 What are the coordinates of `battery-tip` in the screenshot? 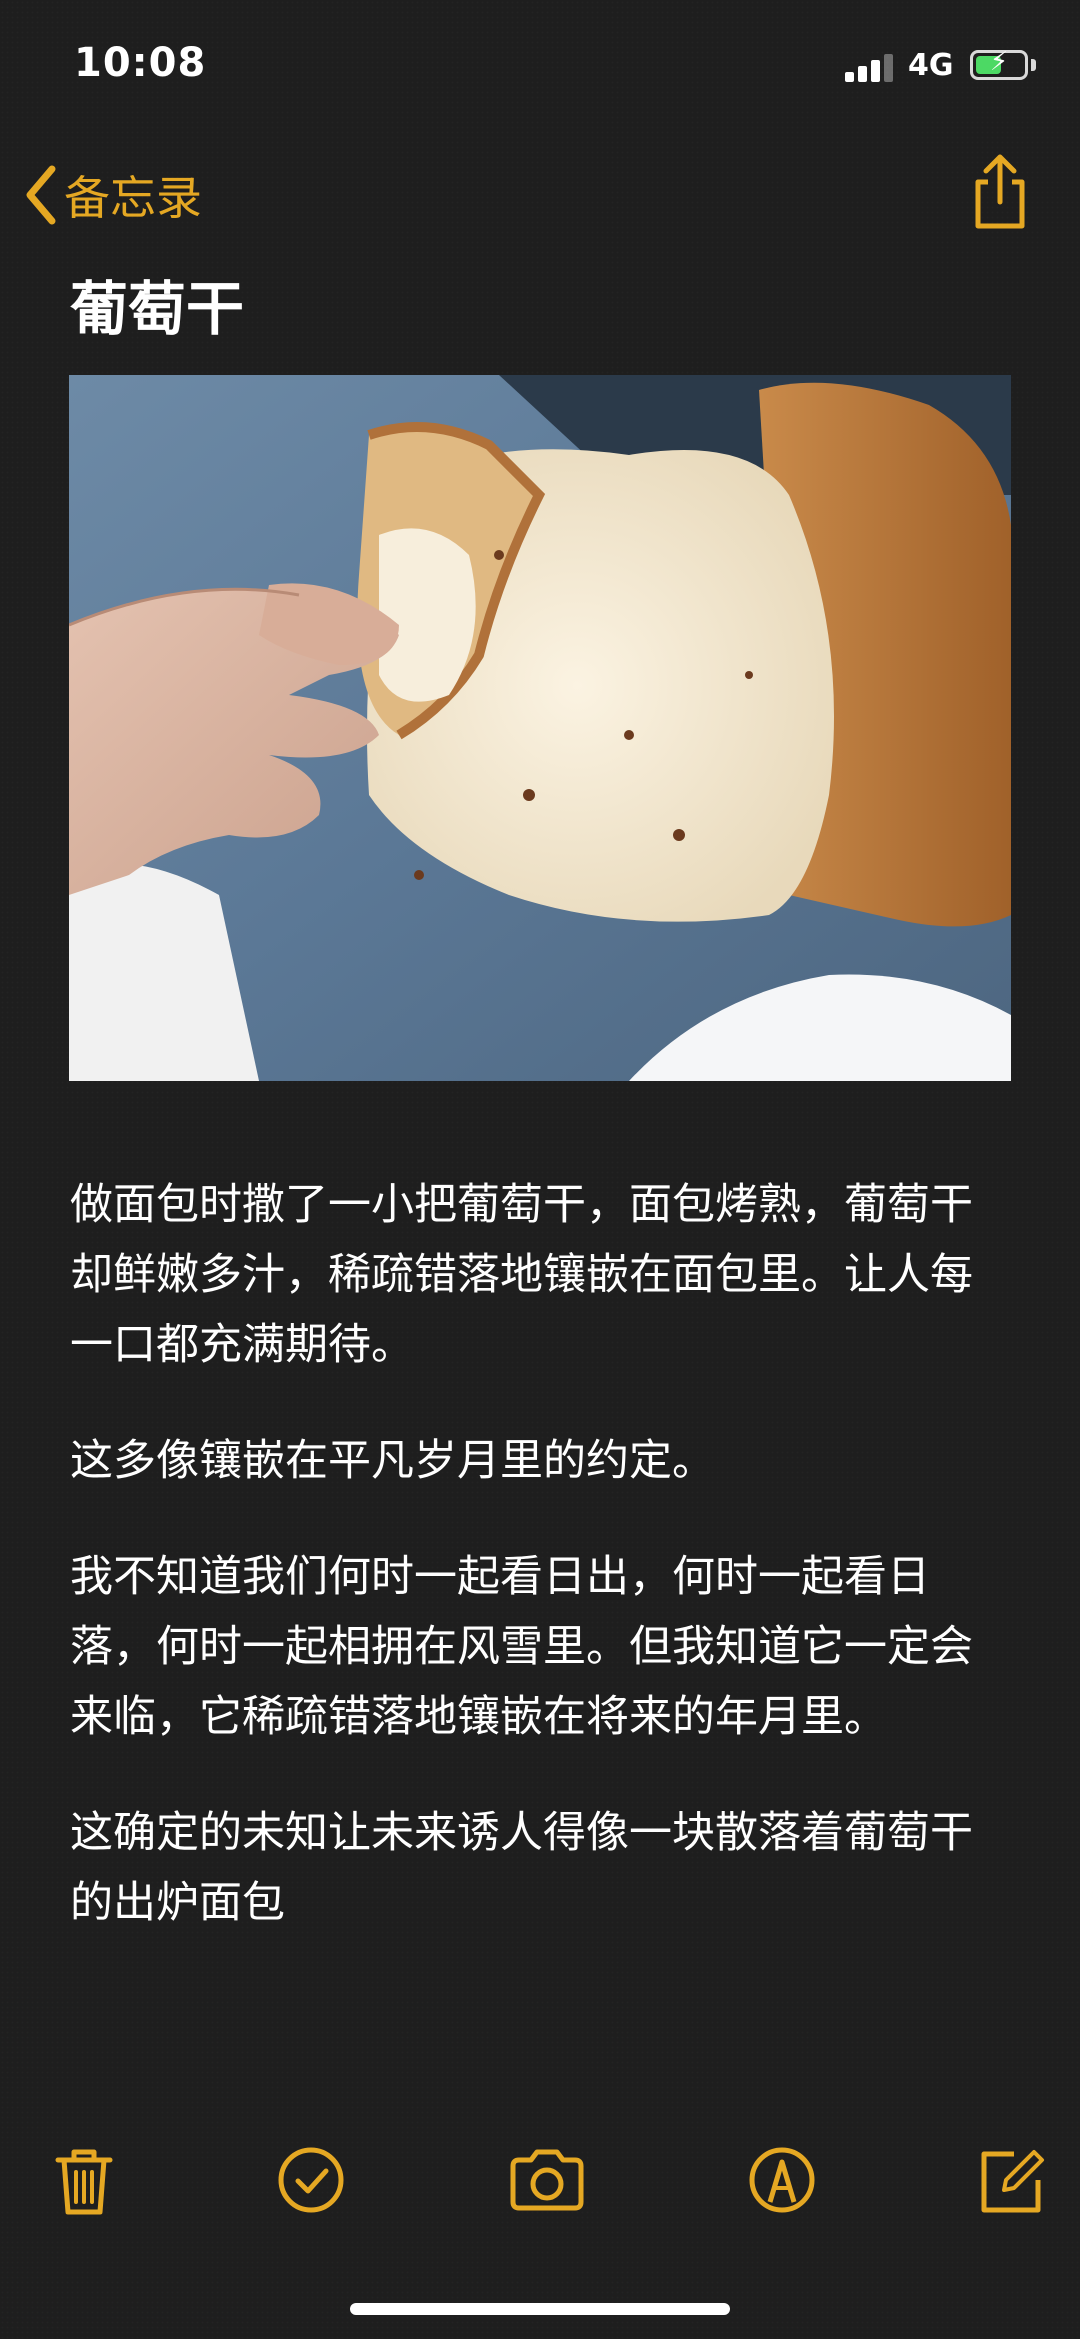 It's located at (1033, 65).